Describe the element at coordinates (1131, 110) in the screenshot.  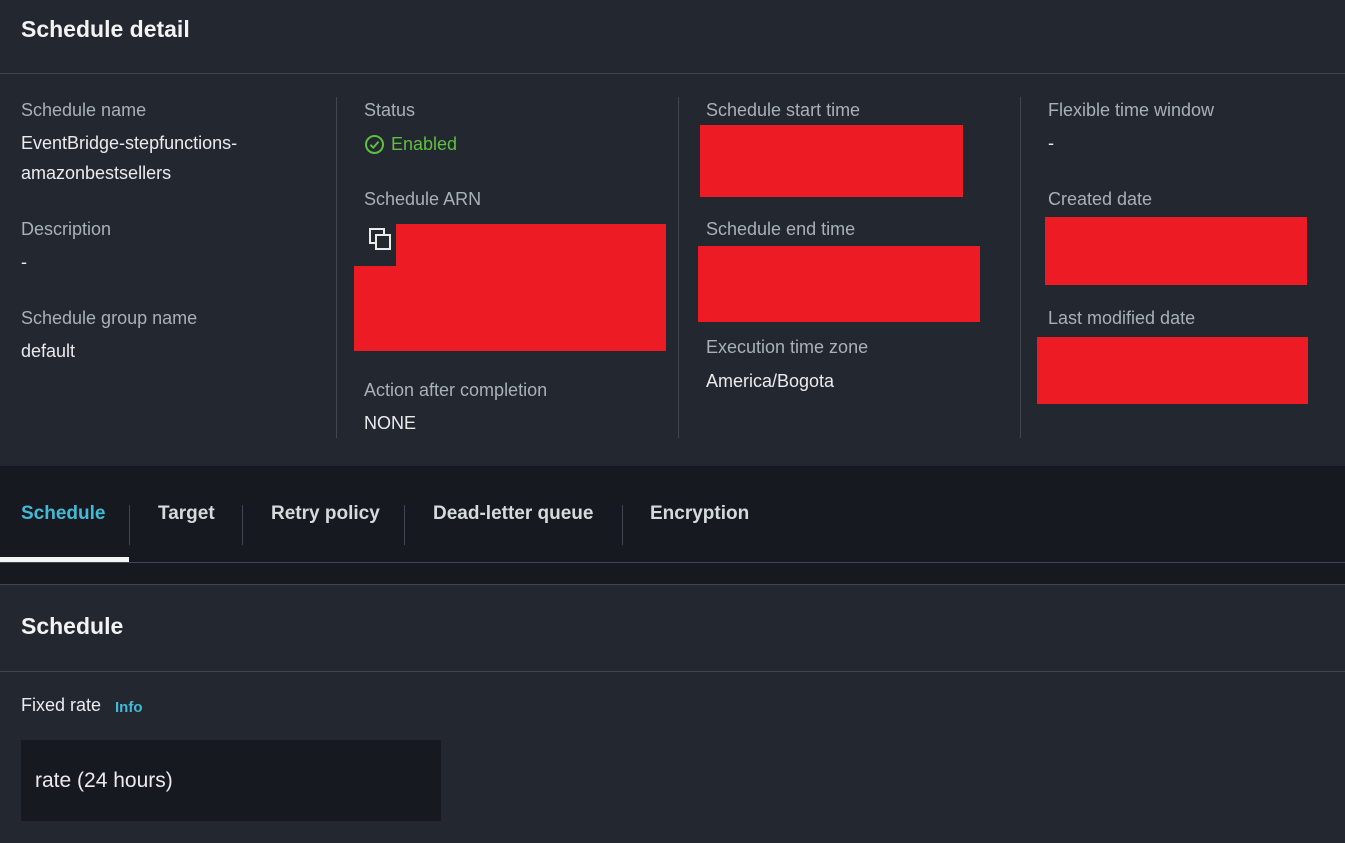
I see `flexible-time-window-label: Flexible time window` at that location.